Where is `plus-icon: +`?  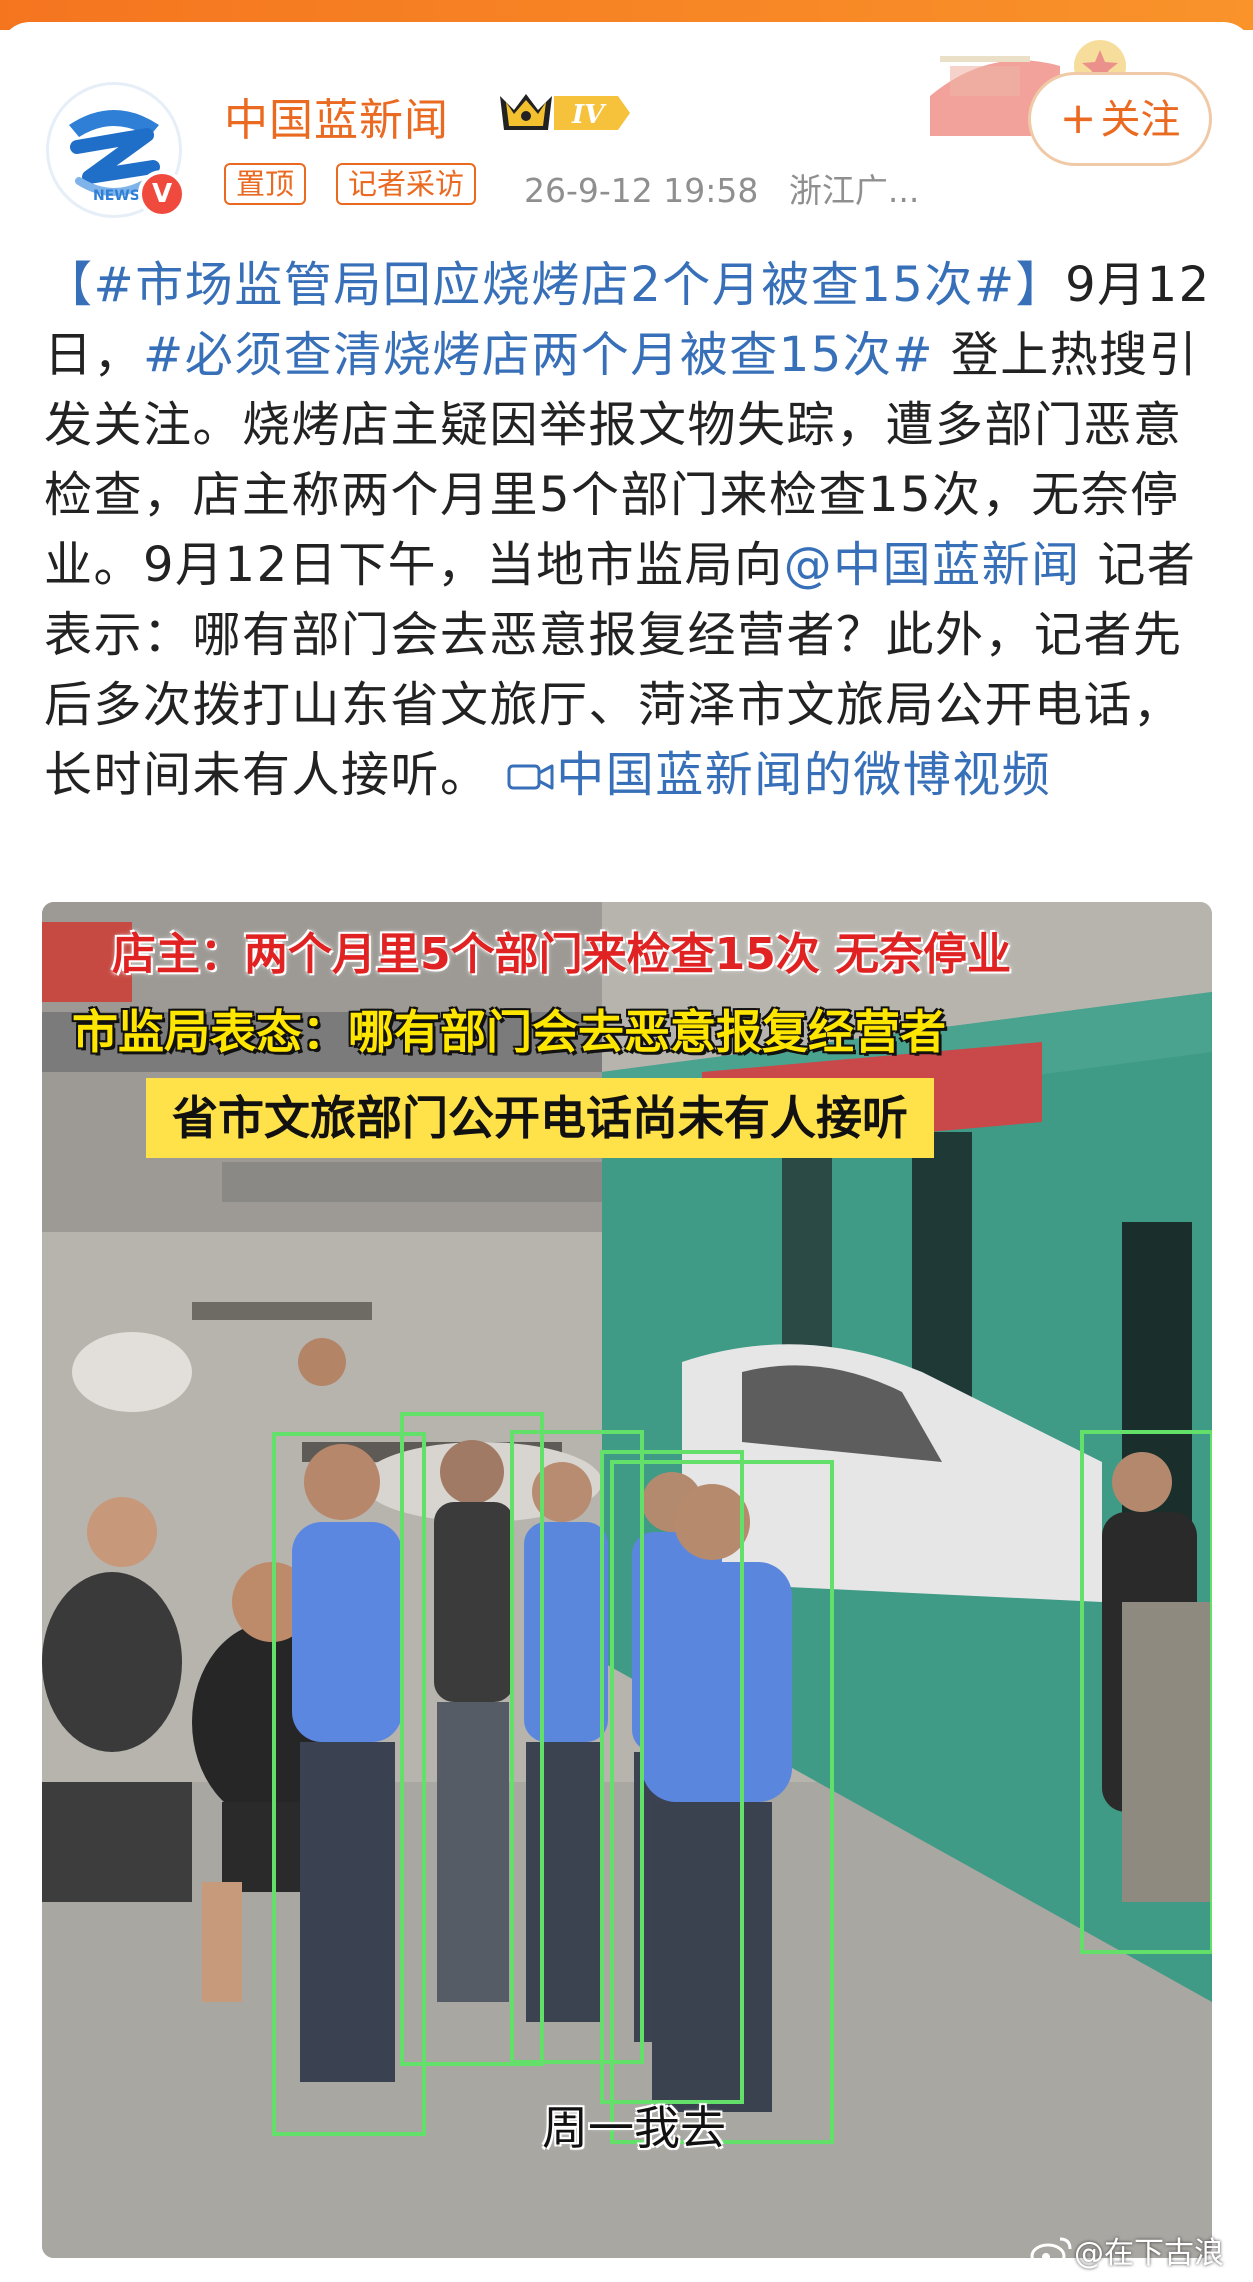 plus-icon: + is located at coordinates (1078, 118).